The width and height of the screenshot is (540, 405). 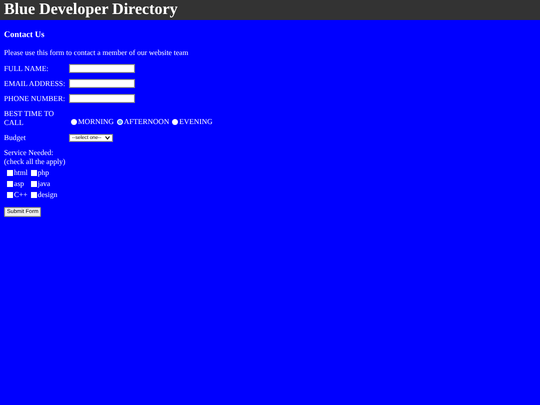 I want to click on site-title: Blue Developer Directory, so click(x=91, y=10).